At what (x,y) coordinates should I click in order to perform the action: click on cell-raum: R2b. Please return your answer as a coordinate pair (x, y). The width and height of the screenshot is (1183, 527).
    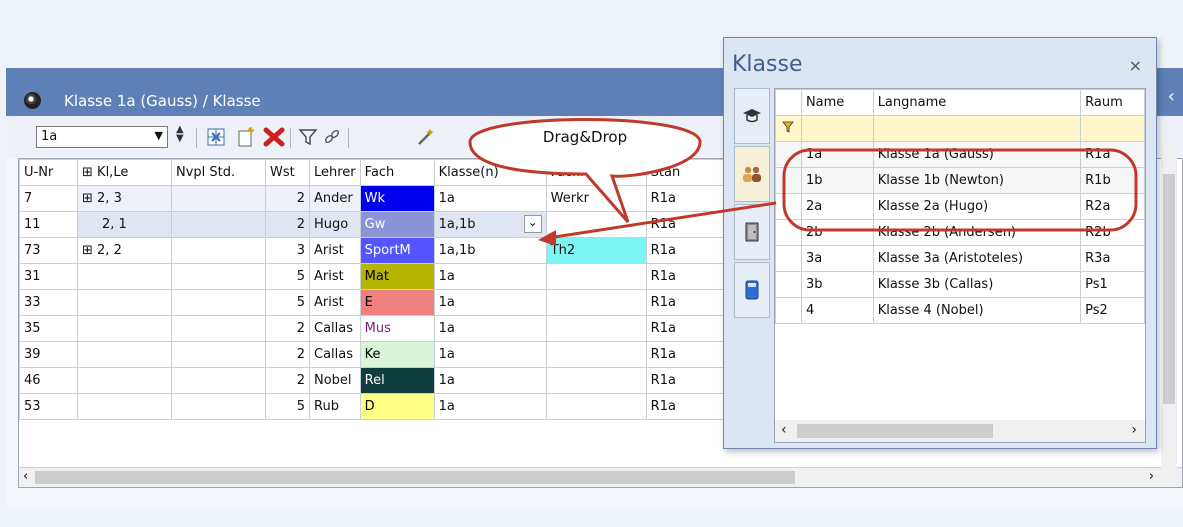
    Looking at the image, I should click on (1112, 232).